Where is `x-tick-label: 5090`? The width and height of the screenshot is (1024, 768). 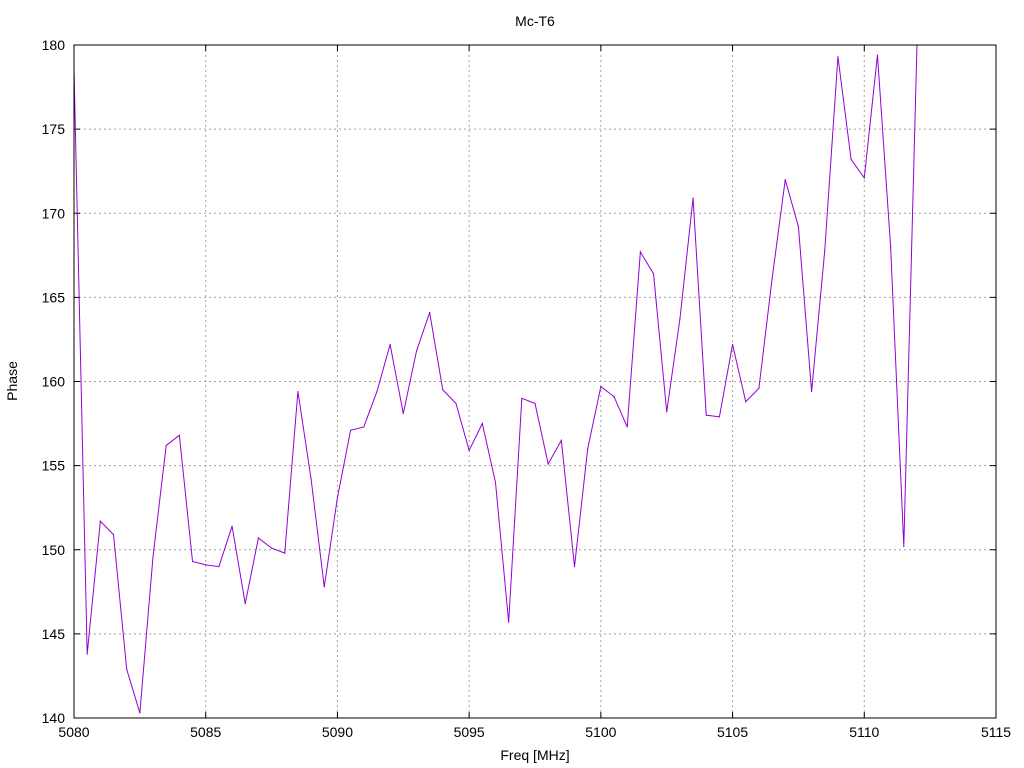
x-tick-label: 5090 is located at coordinates (337, 732).